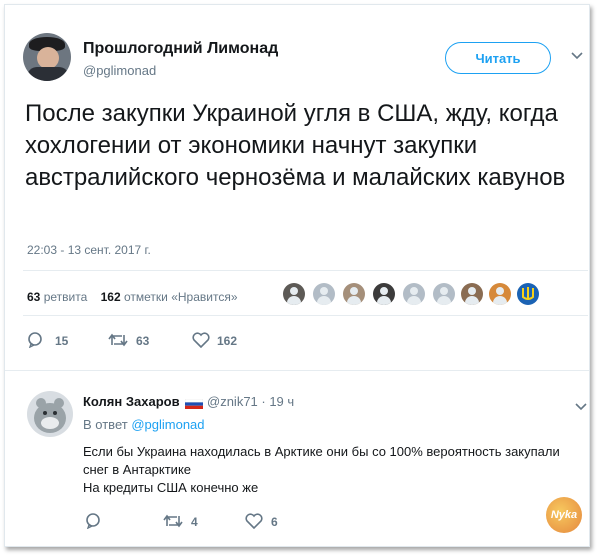 Image resolution: width=601 pixels, height=556 pixels. What do you see at coordinates (564, 515) in the screenshot?
I see `watermark-logo: Nyka` at bounding box center [564, 515].